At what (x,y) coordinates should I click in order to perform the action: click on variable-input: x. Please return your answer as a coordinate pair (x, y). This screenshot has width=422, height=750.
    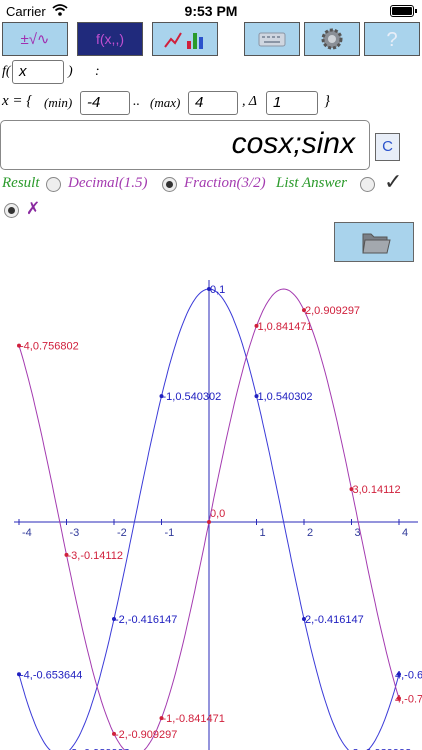
    Looking at the image, I should click on (38, 72).